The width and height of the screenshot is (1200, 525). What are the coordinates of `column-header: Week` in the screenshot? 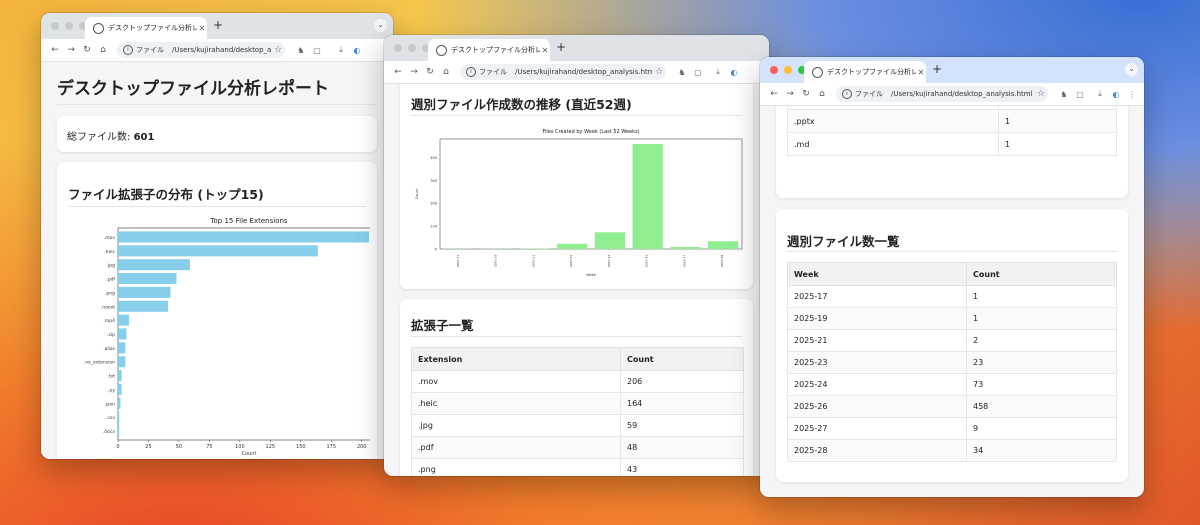 It's located at (877, 274).